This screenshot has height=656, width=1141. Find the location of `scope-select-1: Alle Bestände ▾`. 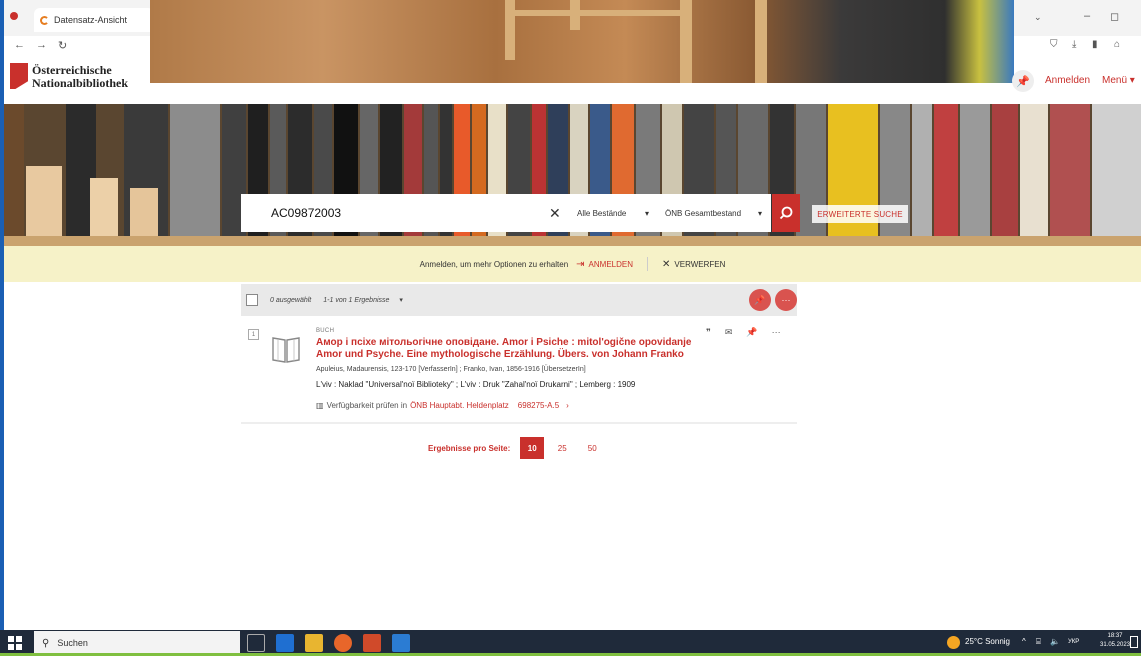

scope-select-1: Alle Bestände ▾ is located at coordinates (617, 213).